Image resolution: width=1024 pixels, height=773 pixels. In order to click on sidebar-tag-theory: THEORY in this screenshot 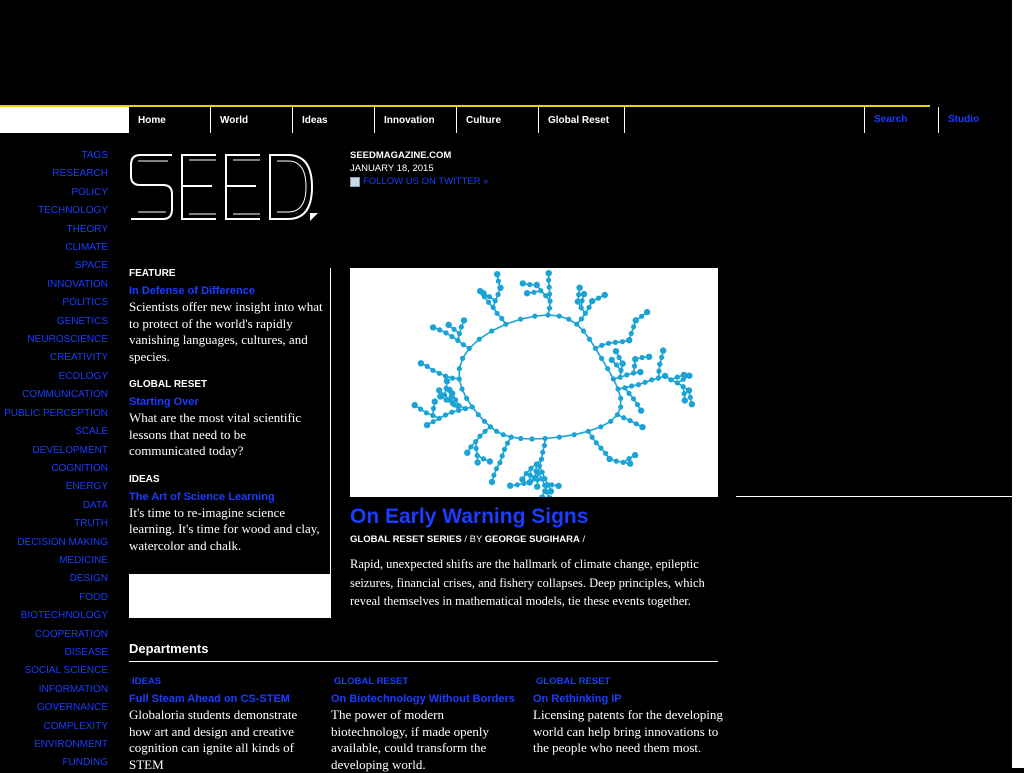, I will do `click(54, 230)`.